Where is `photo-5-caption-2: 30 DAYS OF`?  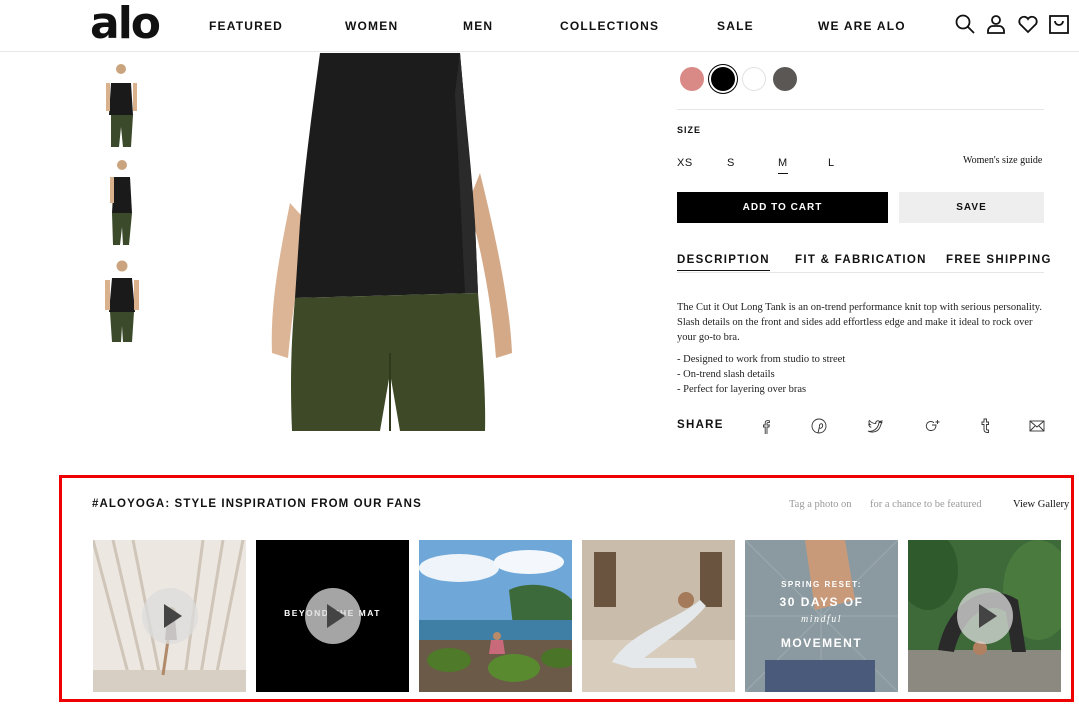 photo-5-caption-2: 30 DAYS OF is located at coordinates (821, 602).